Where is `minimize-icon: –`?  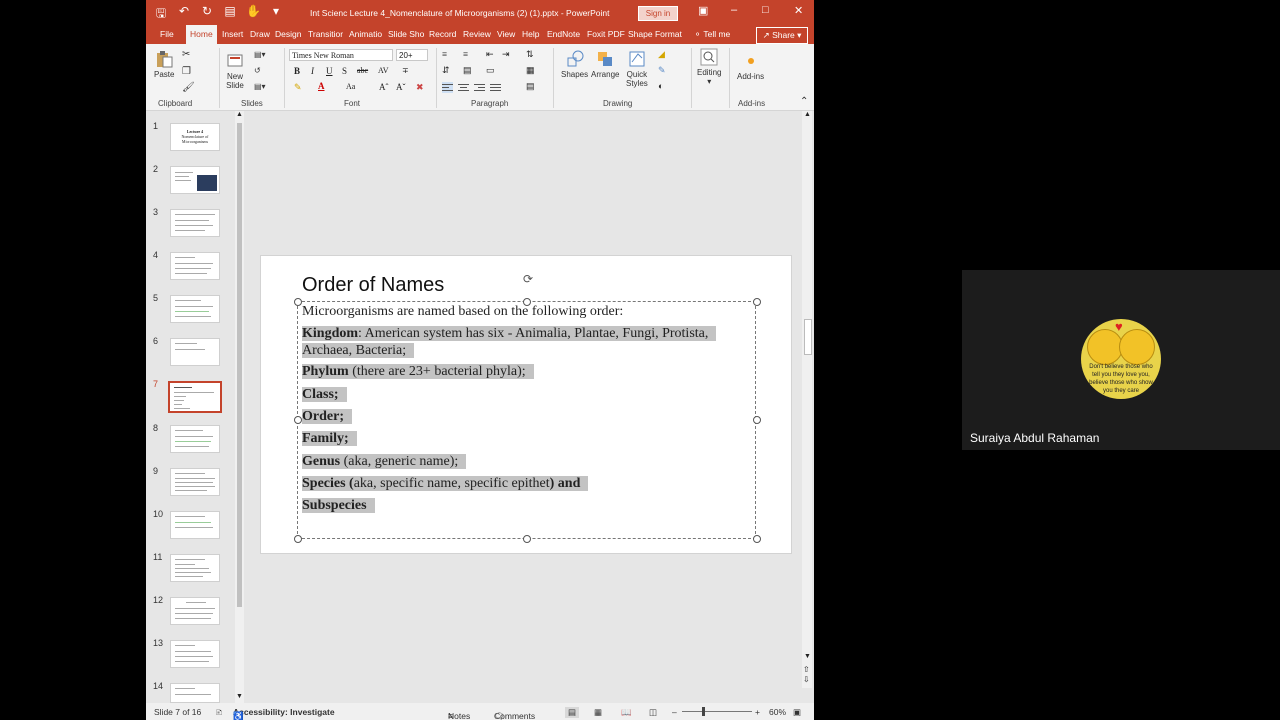 minimize-icon: – is located at coordinates (734, 10).